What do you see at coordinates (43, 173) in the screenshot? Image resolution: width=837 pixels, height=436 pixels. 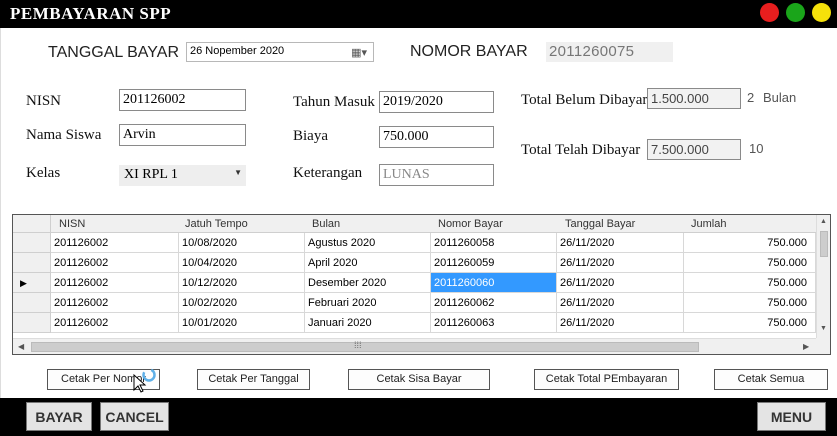 I see `kelas-label: Kelas` at bounding box center [43, 173].